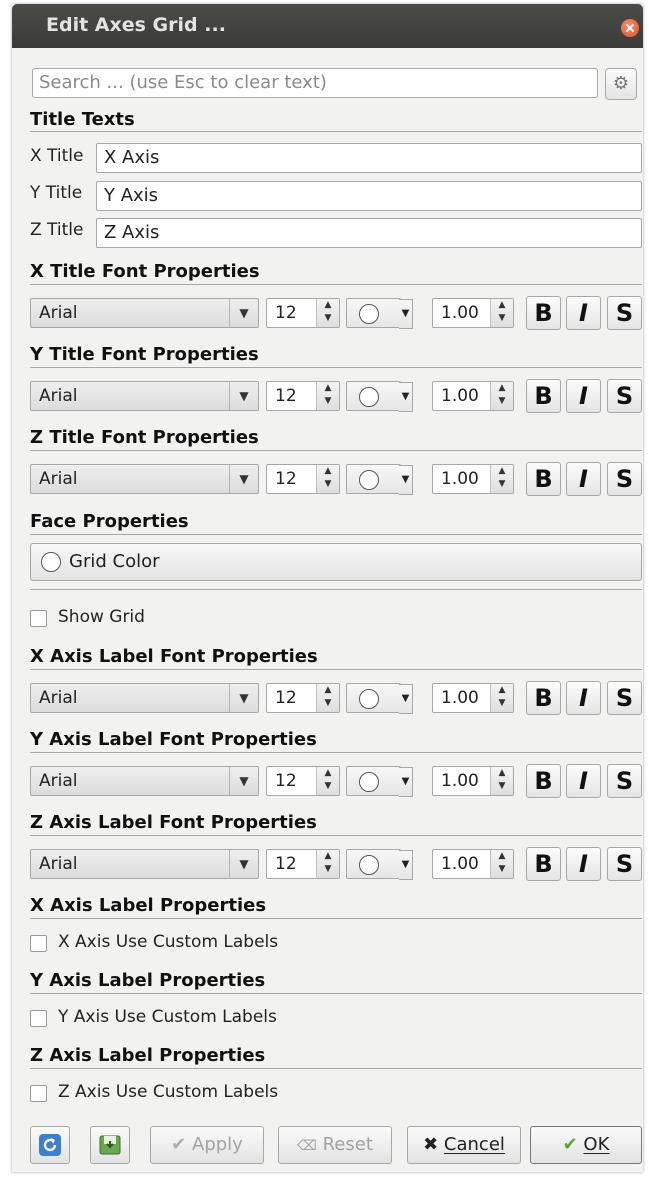 Image resolution: width=649 pixels, height=1177 pixels. What do you see at coordinates (38, 943) in the screenshot?
I see `x-custom-labels-checkbox` at bounding box center [38, 943].